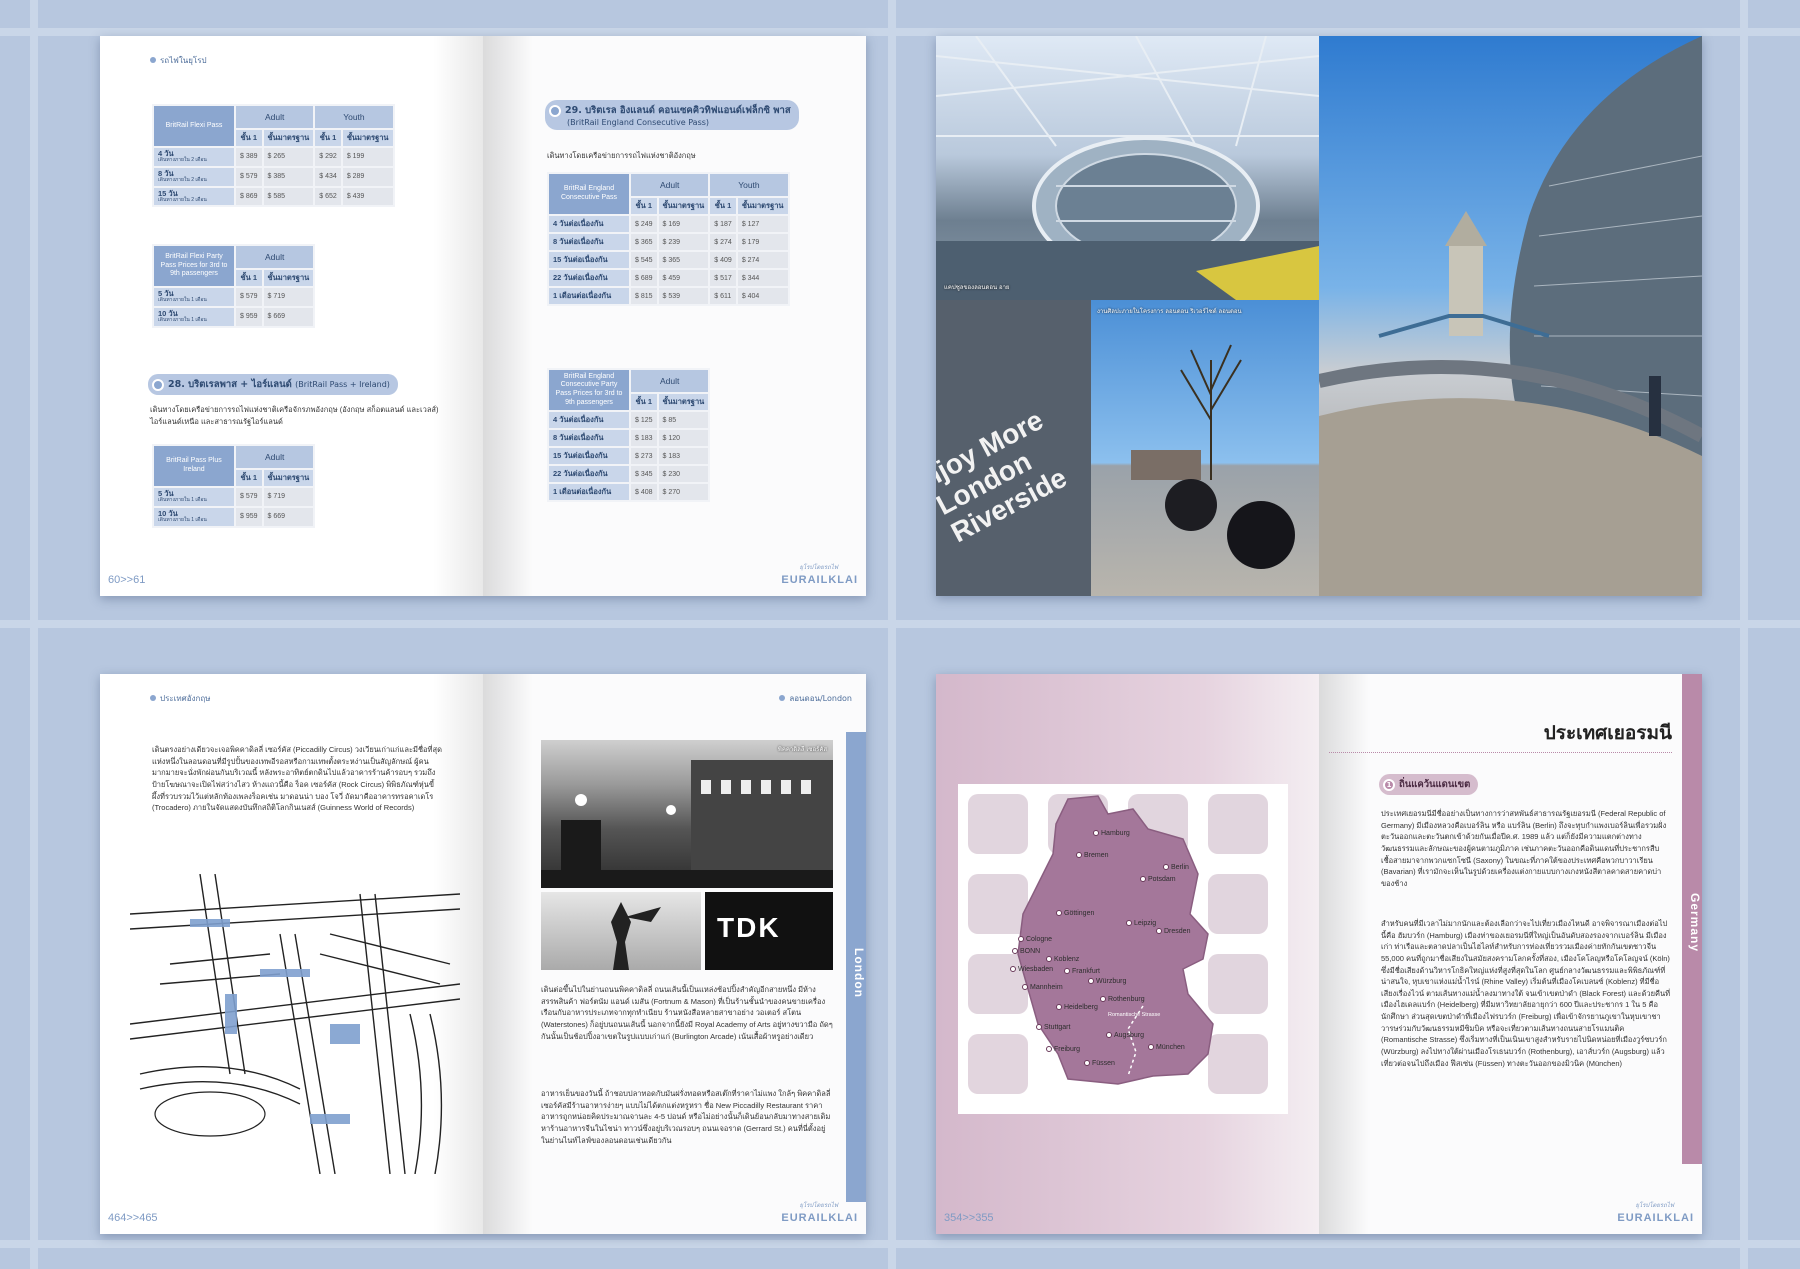  Describe the element at coordinates (762, 278) in the screenshot. I see `price-cell: $ 344` at that location.